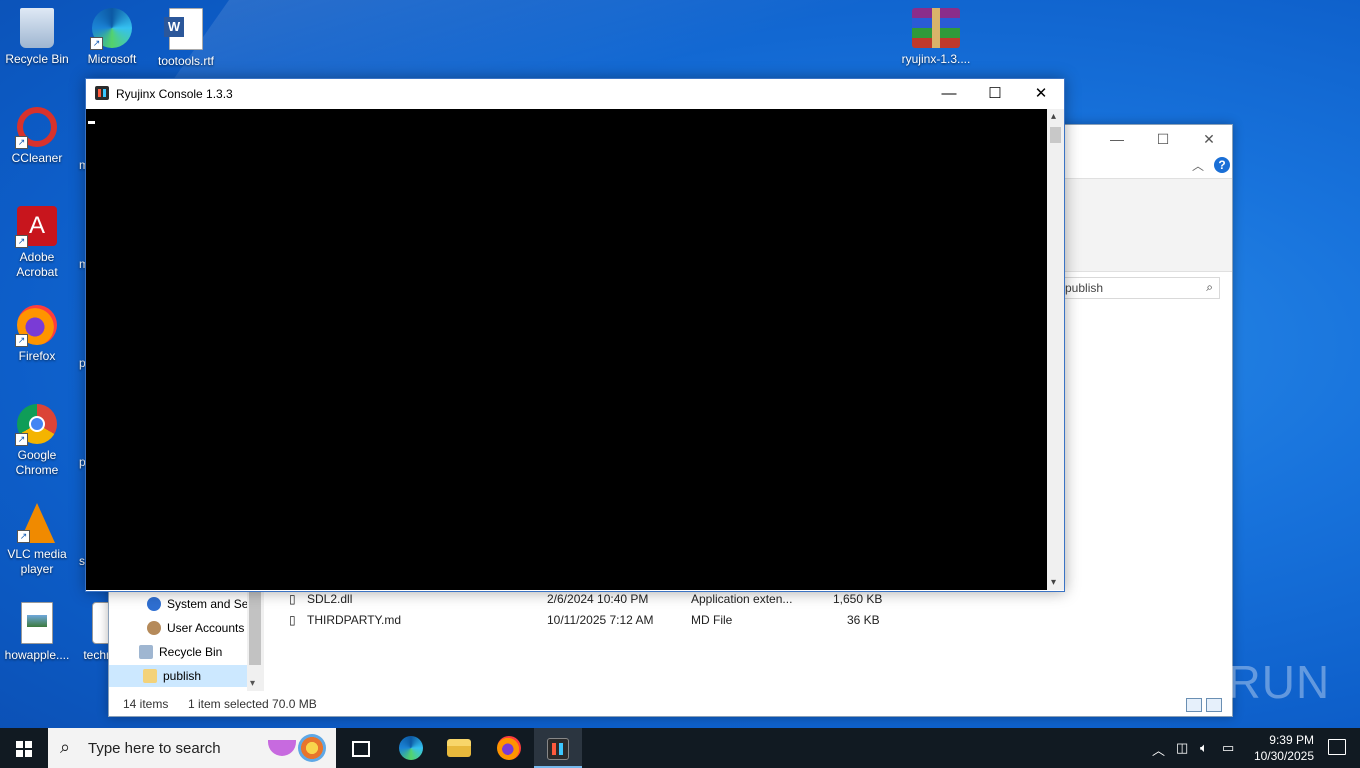 This screenshot has height=768, width=1360. I want to click on taskbar-file-explorer, so click(459, 748).